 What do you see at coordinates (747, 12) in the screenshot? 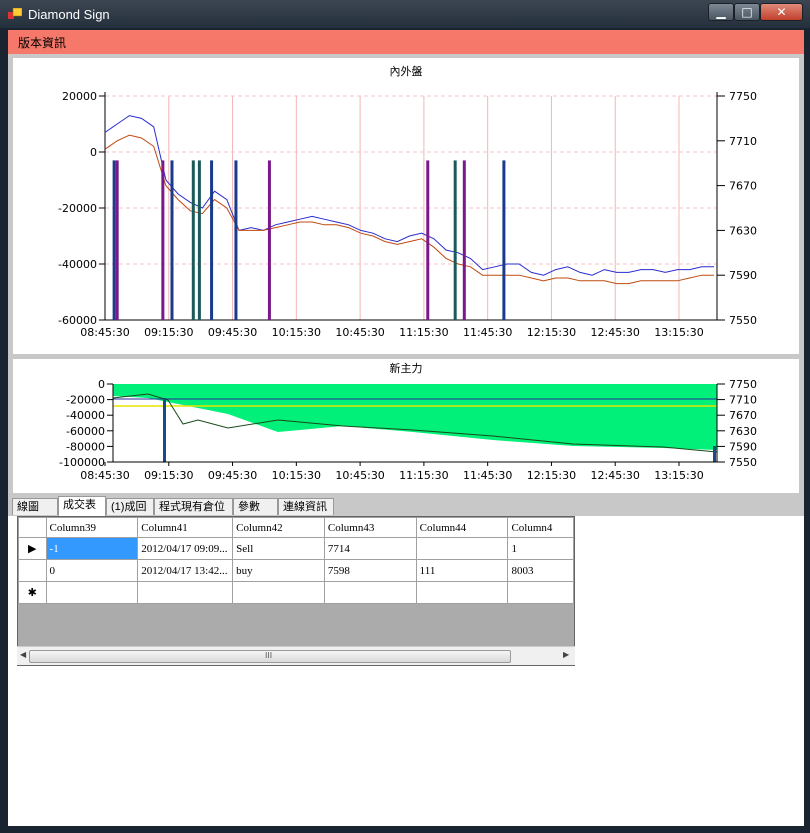
I see `maximize-button: □` at bounding box center [747, 12].